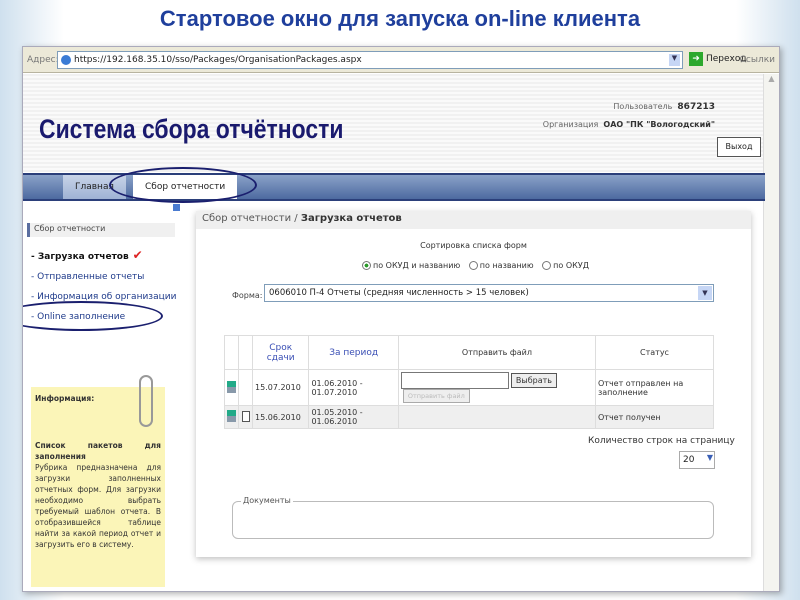 Image resolution: width=800 pixels, height=600 pixels. What do you see at coordinates (506, 265) in the screenshot?
I see `radio-label: по названию` at bounding box center [506, 265].